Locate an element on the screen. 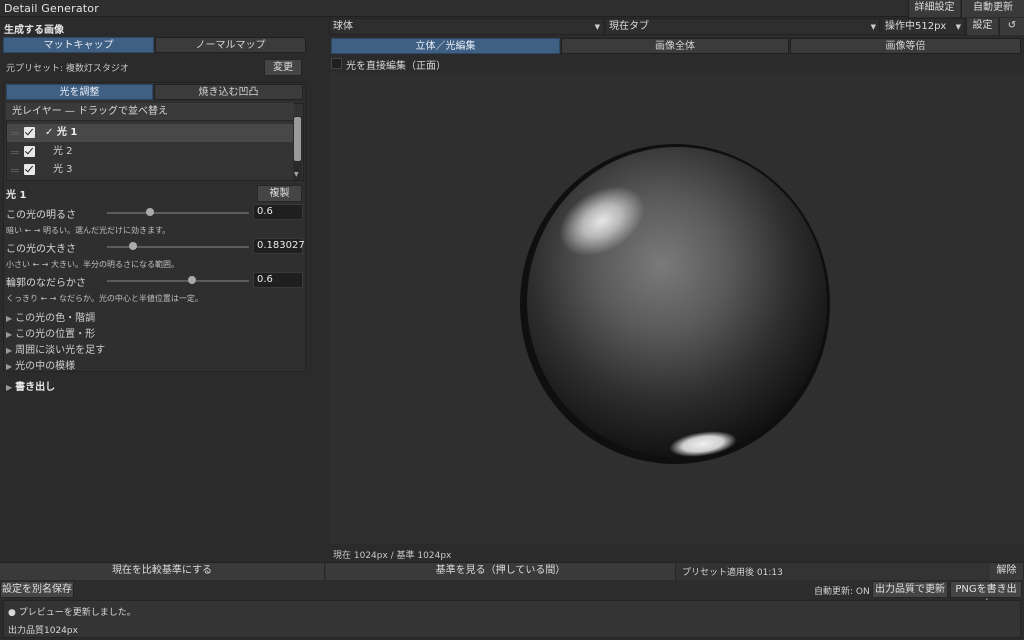 The height and width of the screenshot is (640, 1024). layer-row-1: ✓ 光 1 is located at coordinates (150, 133).